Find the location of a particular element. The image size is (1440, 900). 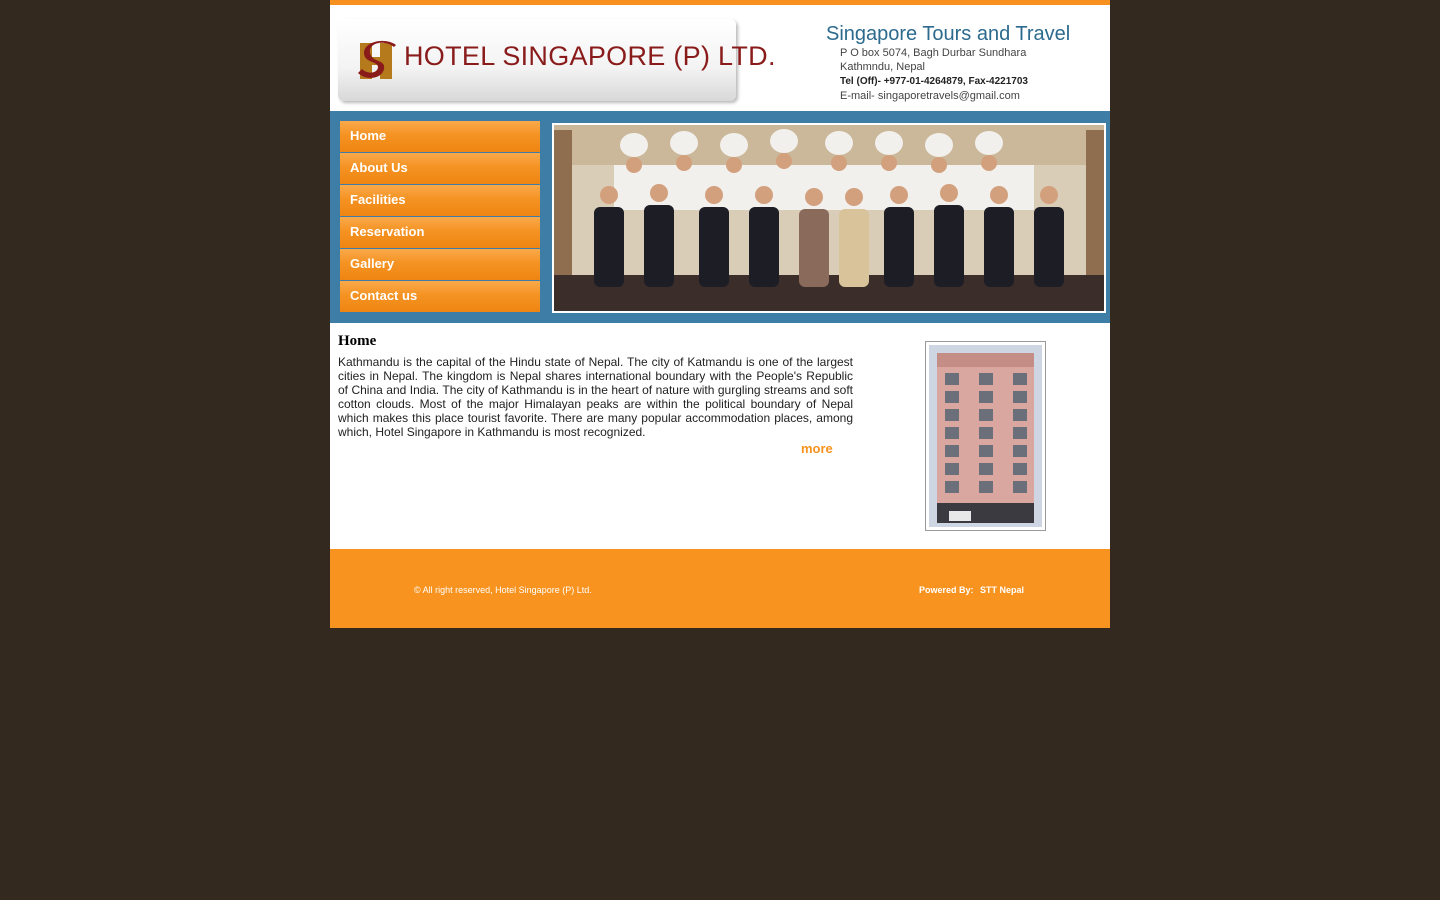

menu-item-home: Home is located at coordinates (440, 136).